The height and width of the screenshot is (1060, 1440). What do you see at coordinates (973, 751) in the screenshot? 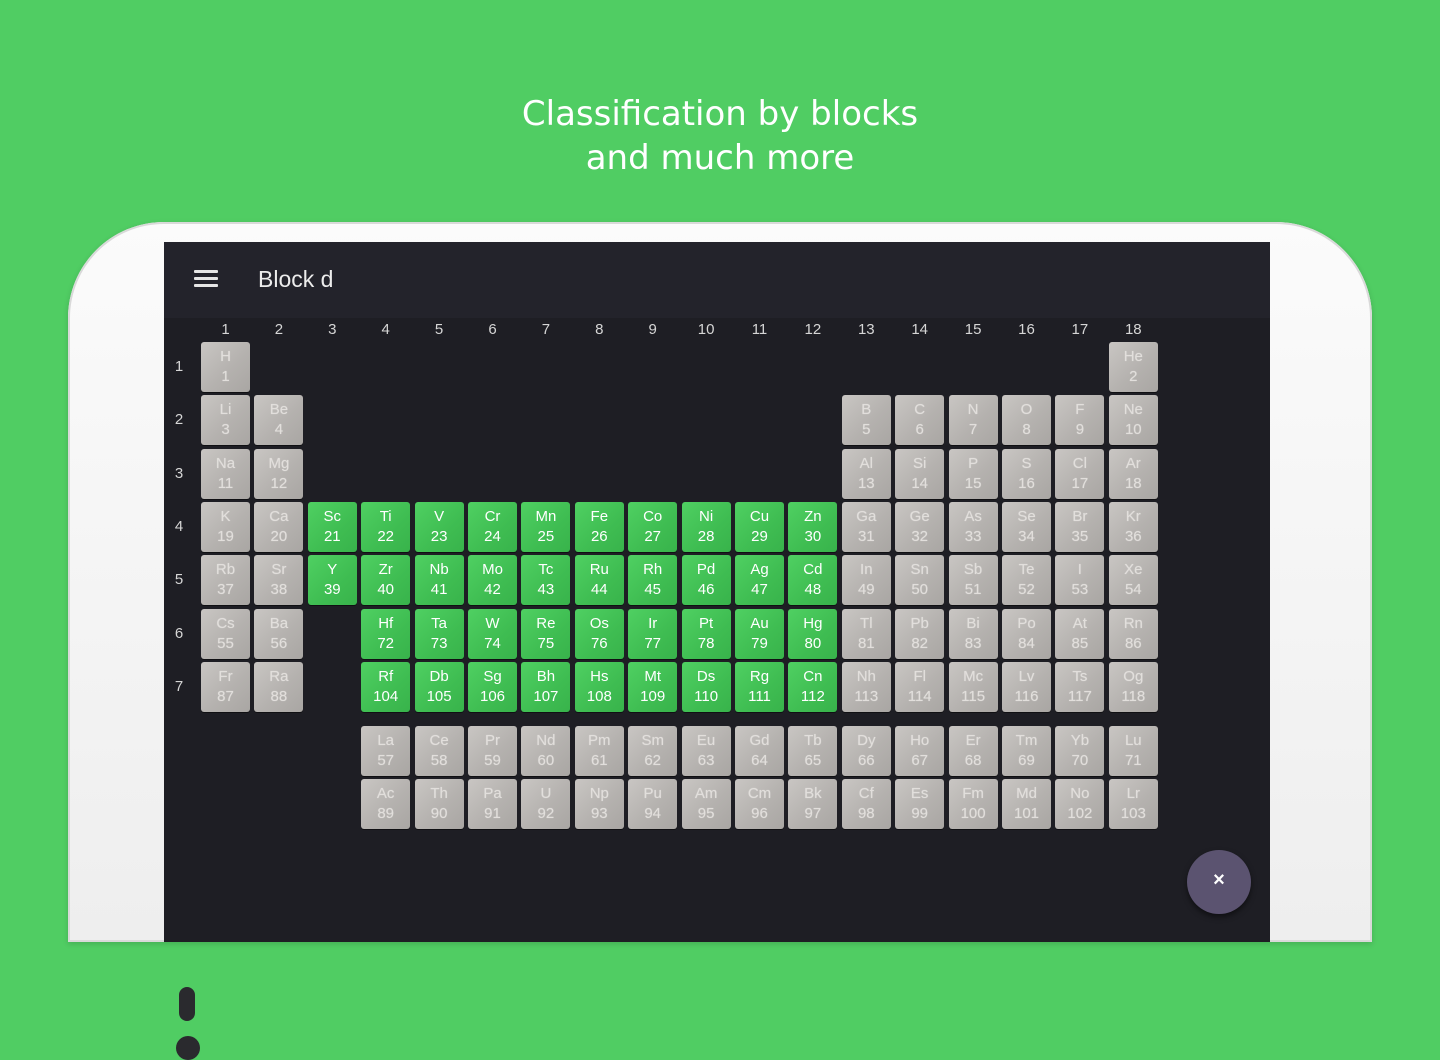
I see `element-tile-er: Er 68` at bounding box center [973, 751].